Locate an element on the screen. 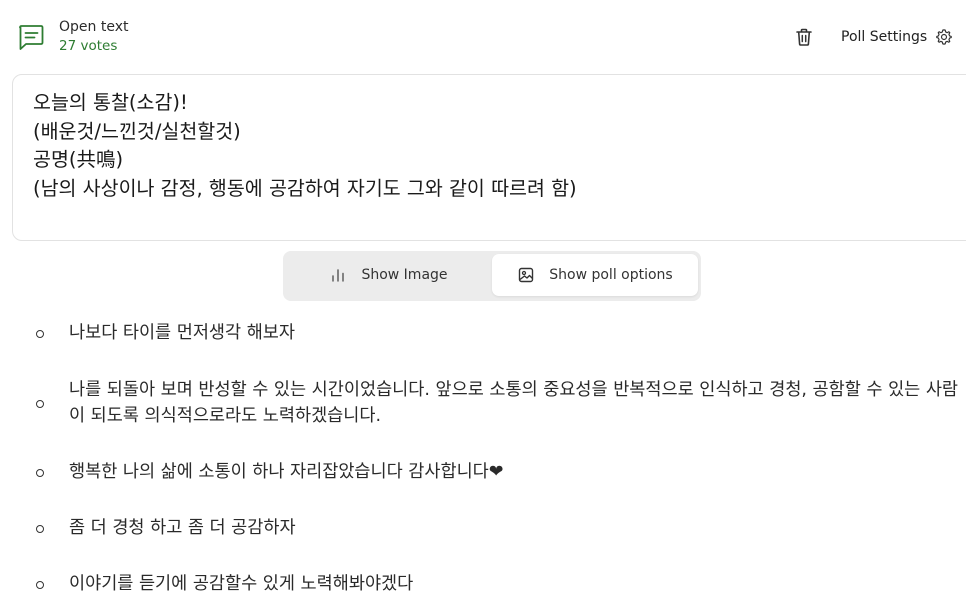 The height and width of the screenshot is (614, 966). bar-chart-icon is located at coordinates (338, 275).